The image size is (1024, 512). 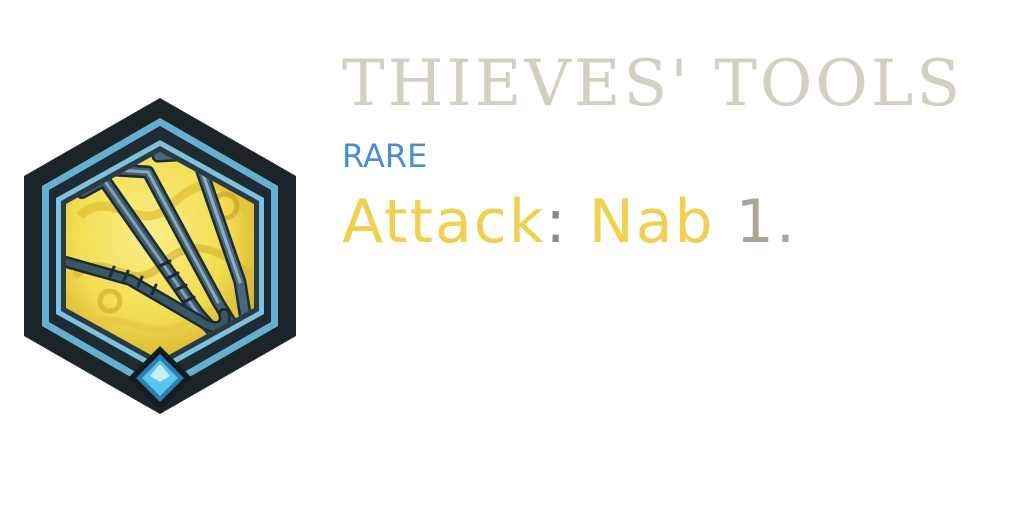 What do you see at coordinates (653, 84) in the screenshot?
I see `item-name: THIEVES' TOOLS` at bounding box center [653, 84].